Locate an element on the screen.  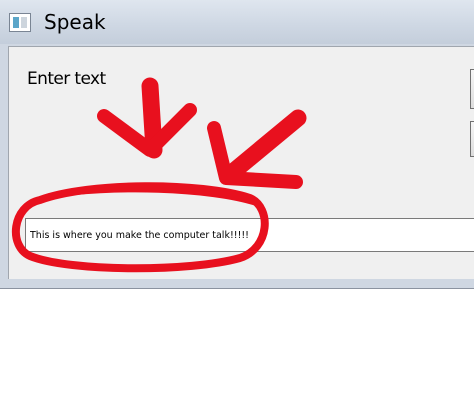
app-icon-right-pane is located at coordinates (24, 22).